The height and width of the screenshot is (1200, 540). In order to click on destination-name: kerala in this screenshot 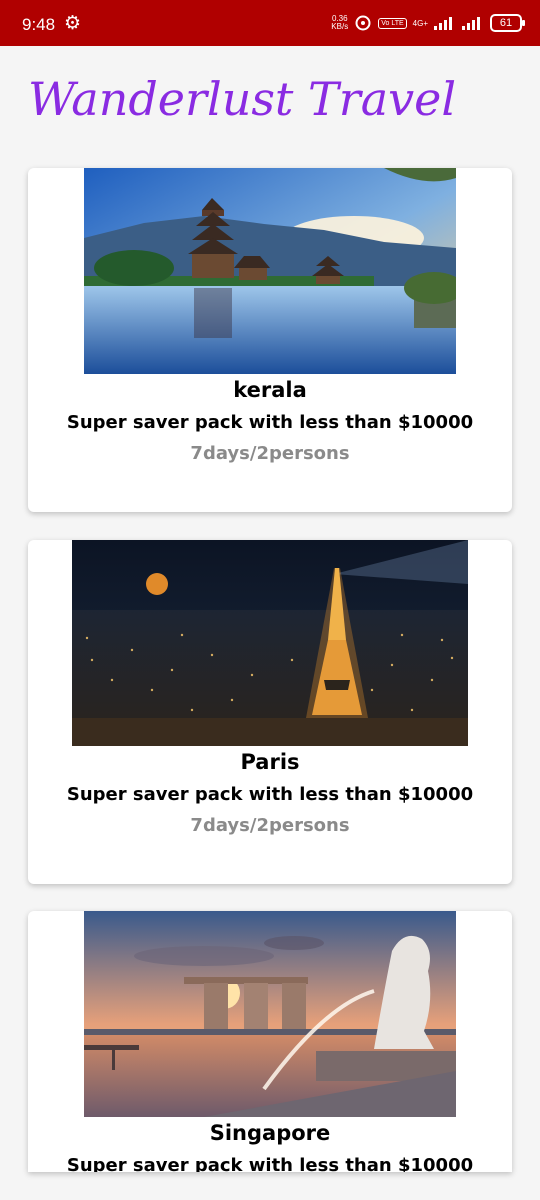, I will do `click(270, 390)`.